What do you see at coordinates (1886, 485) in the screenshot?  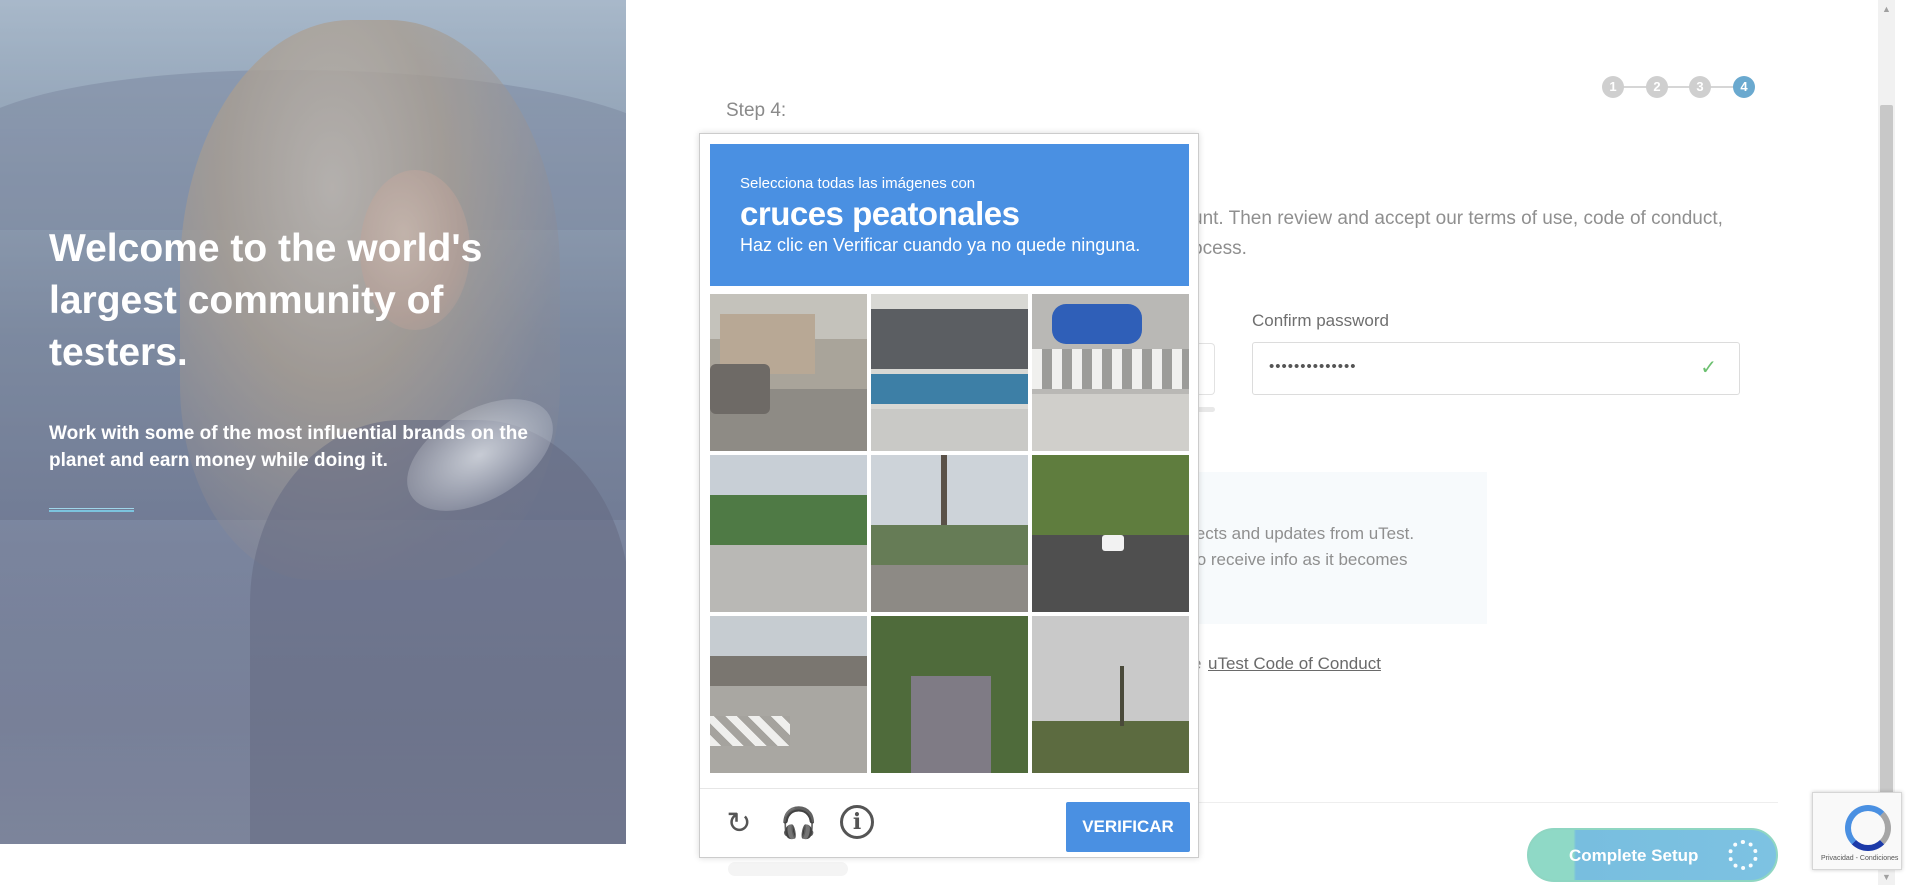 I see `scrollbar-thumb` at bounding box center [1886, 485].